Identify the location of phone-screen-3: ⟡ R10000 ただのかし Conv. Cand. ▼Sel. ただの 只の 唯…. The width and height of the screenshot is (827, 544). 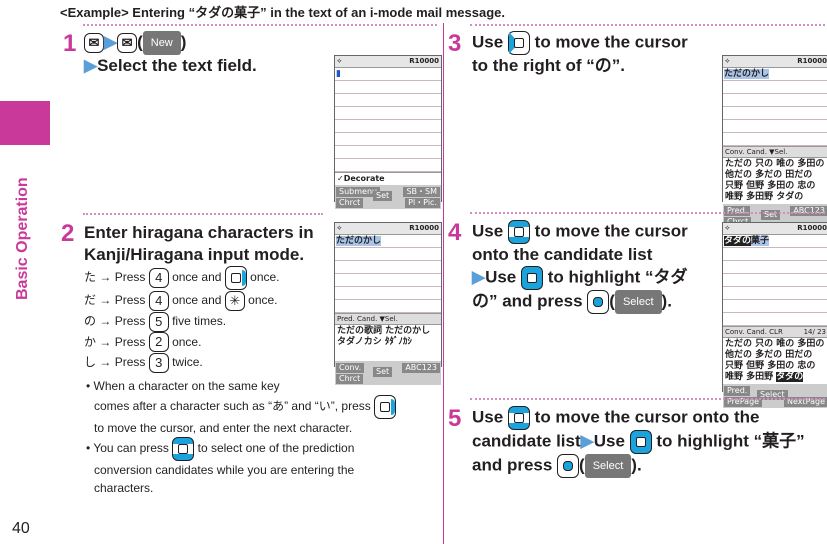
(774, 141).